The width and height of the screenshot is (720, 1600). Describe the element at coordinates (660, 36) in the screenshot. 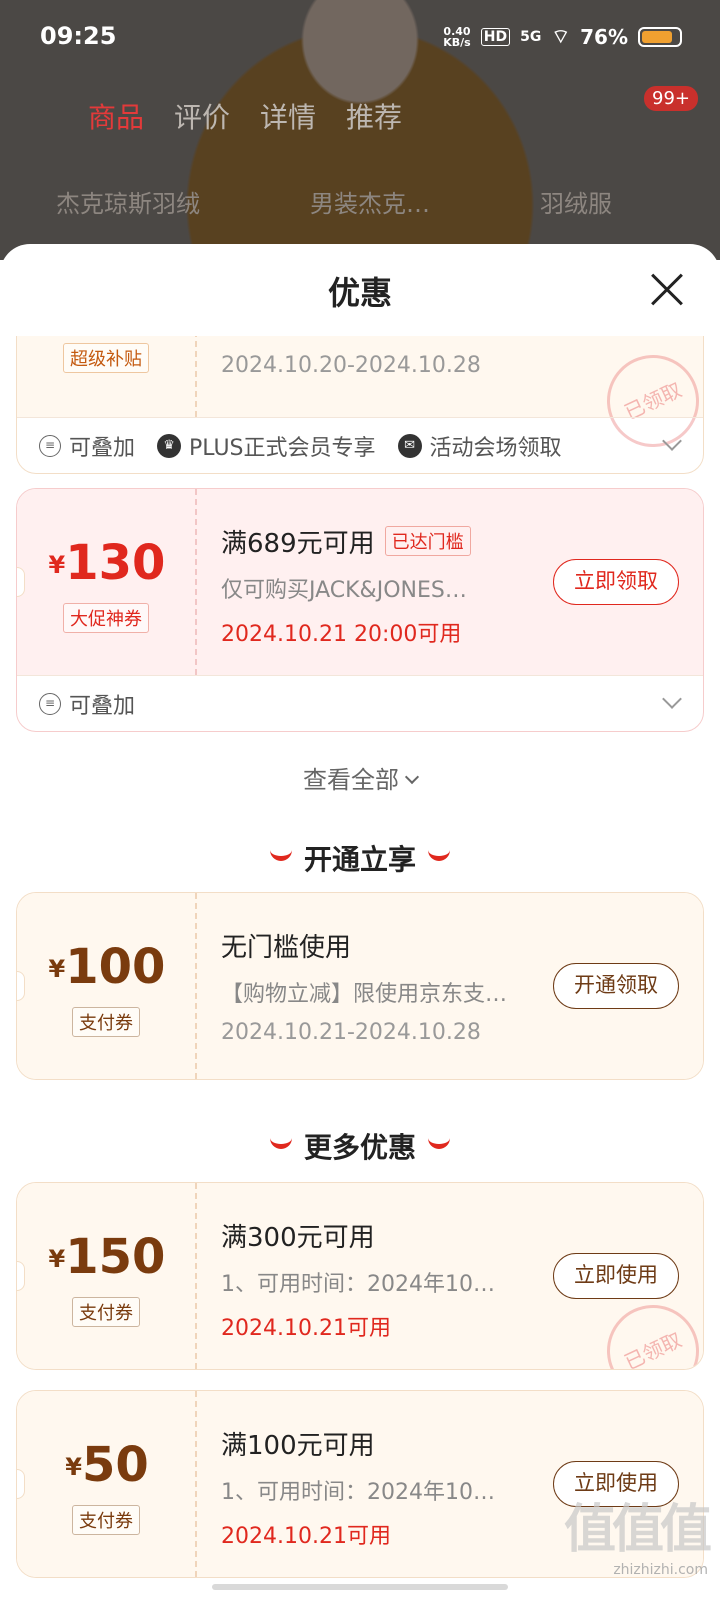

I see `battery-icon` at that location.